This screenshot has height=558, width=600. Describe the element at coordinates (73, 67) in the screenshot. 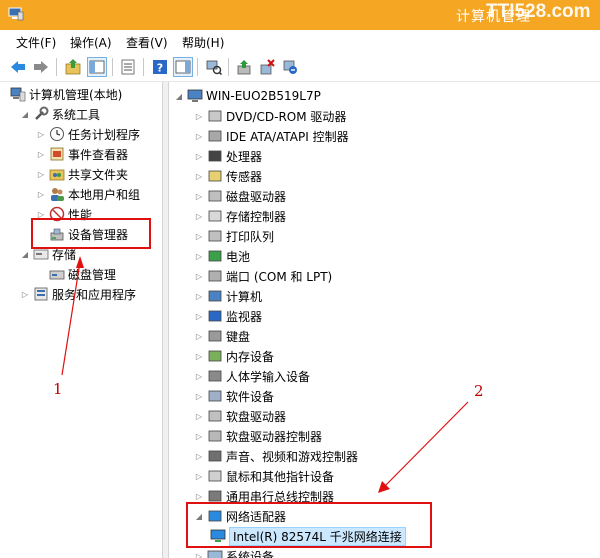

I see `up-folder-icon` at that location.